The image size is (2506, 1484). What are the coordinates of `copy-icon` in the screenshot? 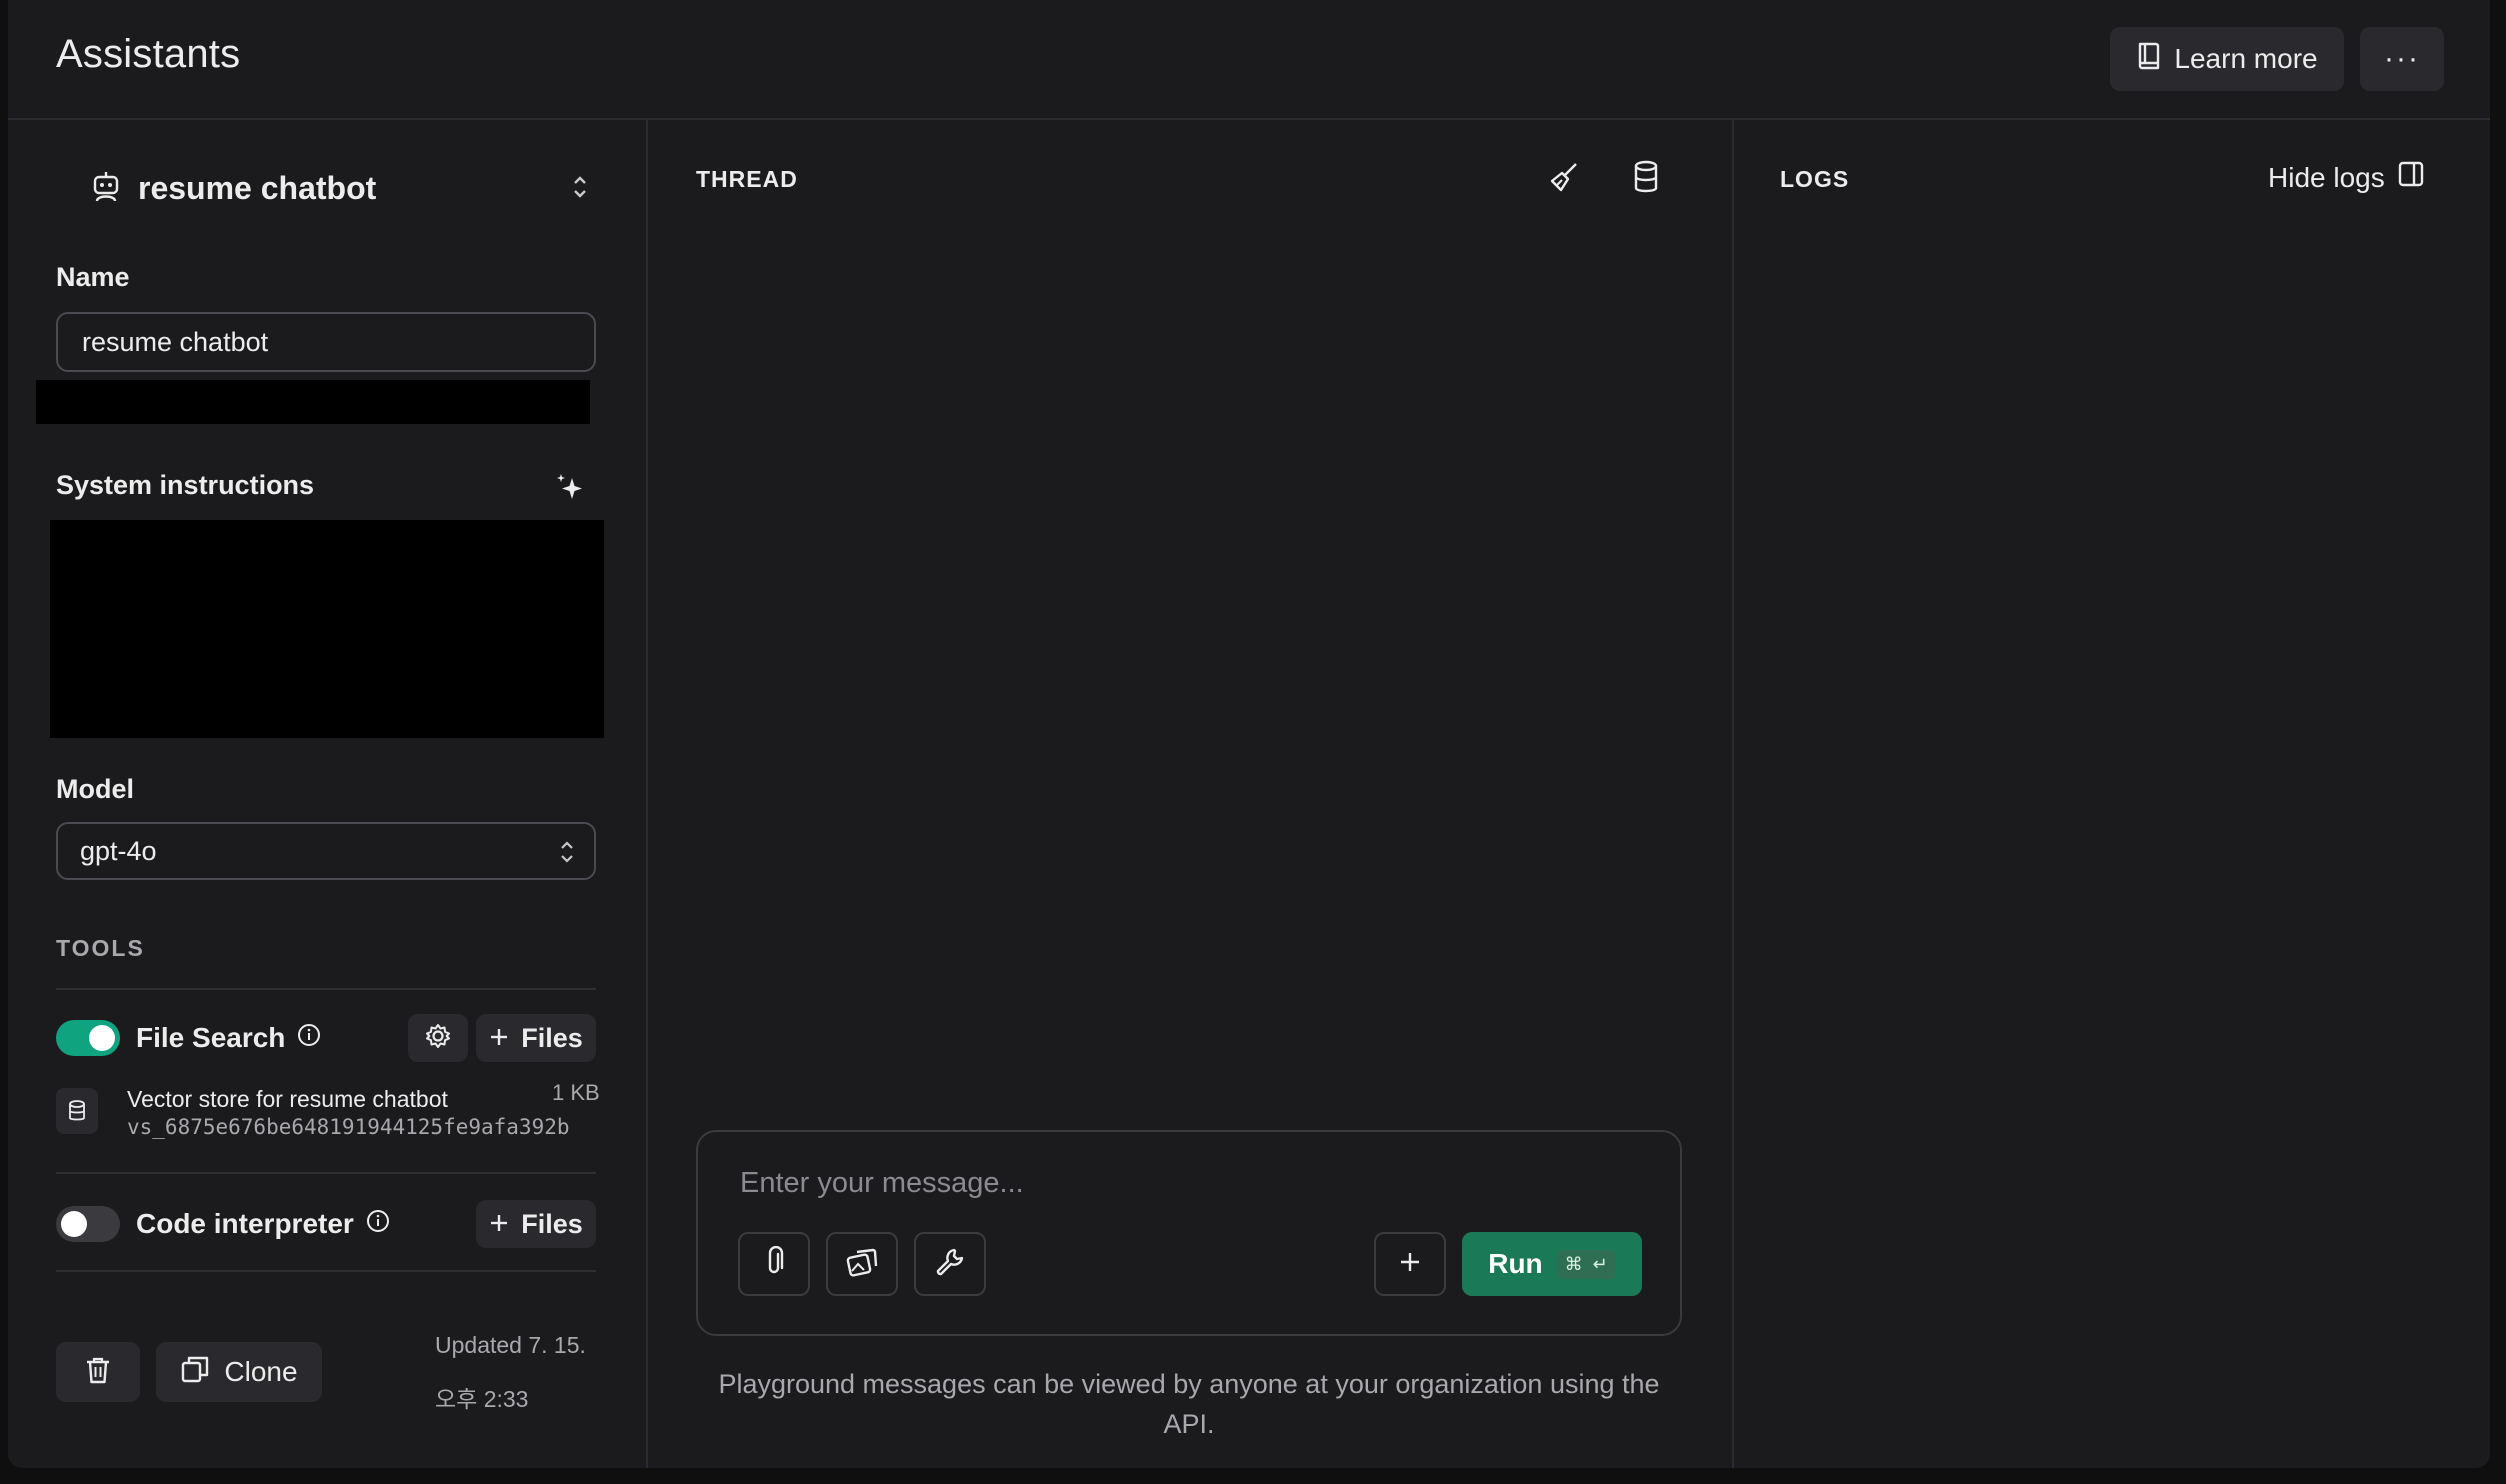 It's located at (195, 1372).